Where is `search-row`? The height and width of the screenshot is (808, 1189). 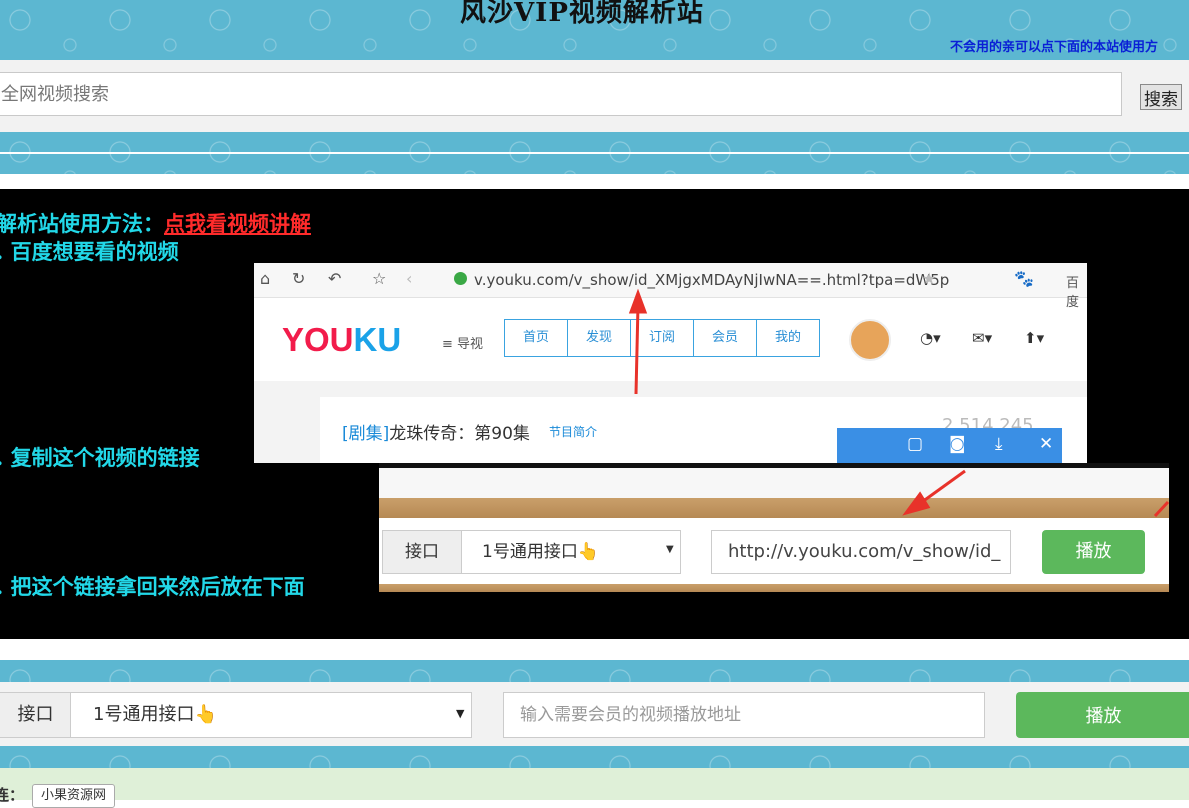 search-row is located at coordinates (594, 96).